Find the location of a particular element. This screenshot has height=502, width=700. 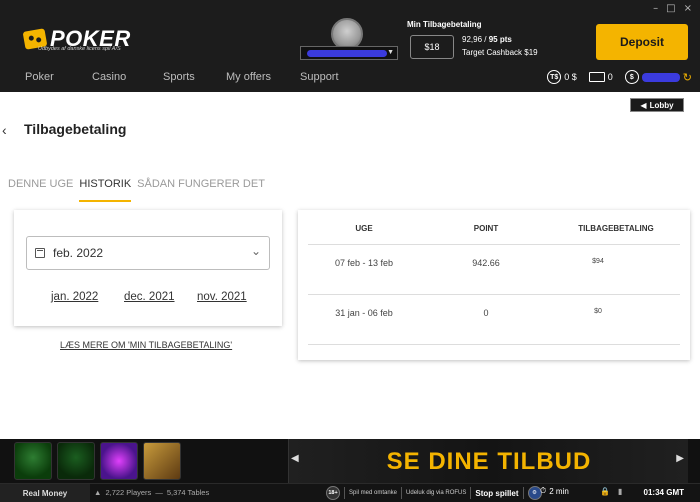

tab-history: HISTORIK is located at coordinates (105, 190).